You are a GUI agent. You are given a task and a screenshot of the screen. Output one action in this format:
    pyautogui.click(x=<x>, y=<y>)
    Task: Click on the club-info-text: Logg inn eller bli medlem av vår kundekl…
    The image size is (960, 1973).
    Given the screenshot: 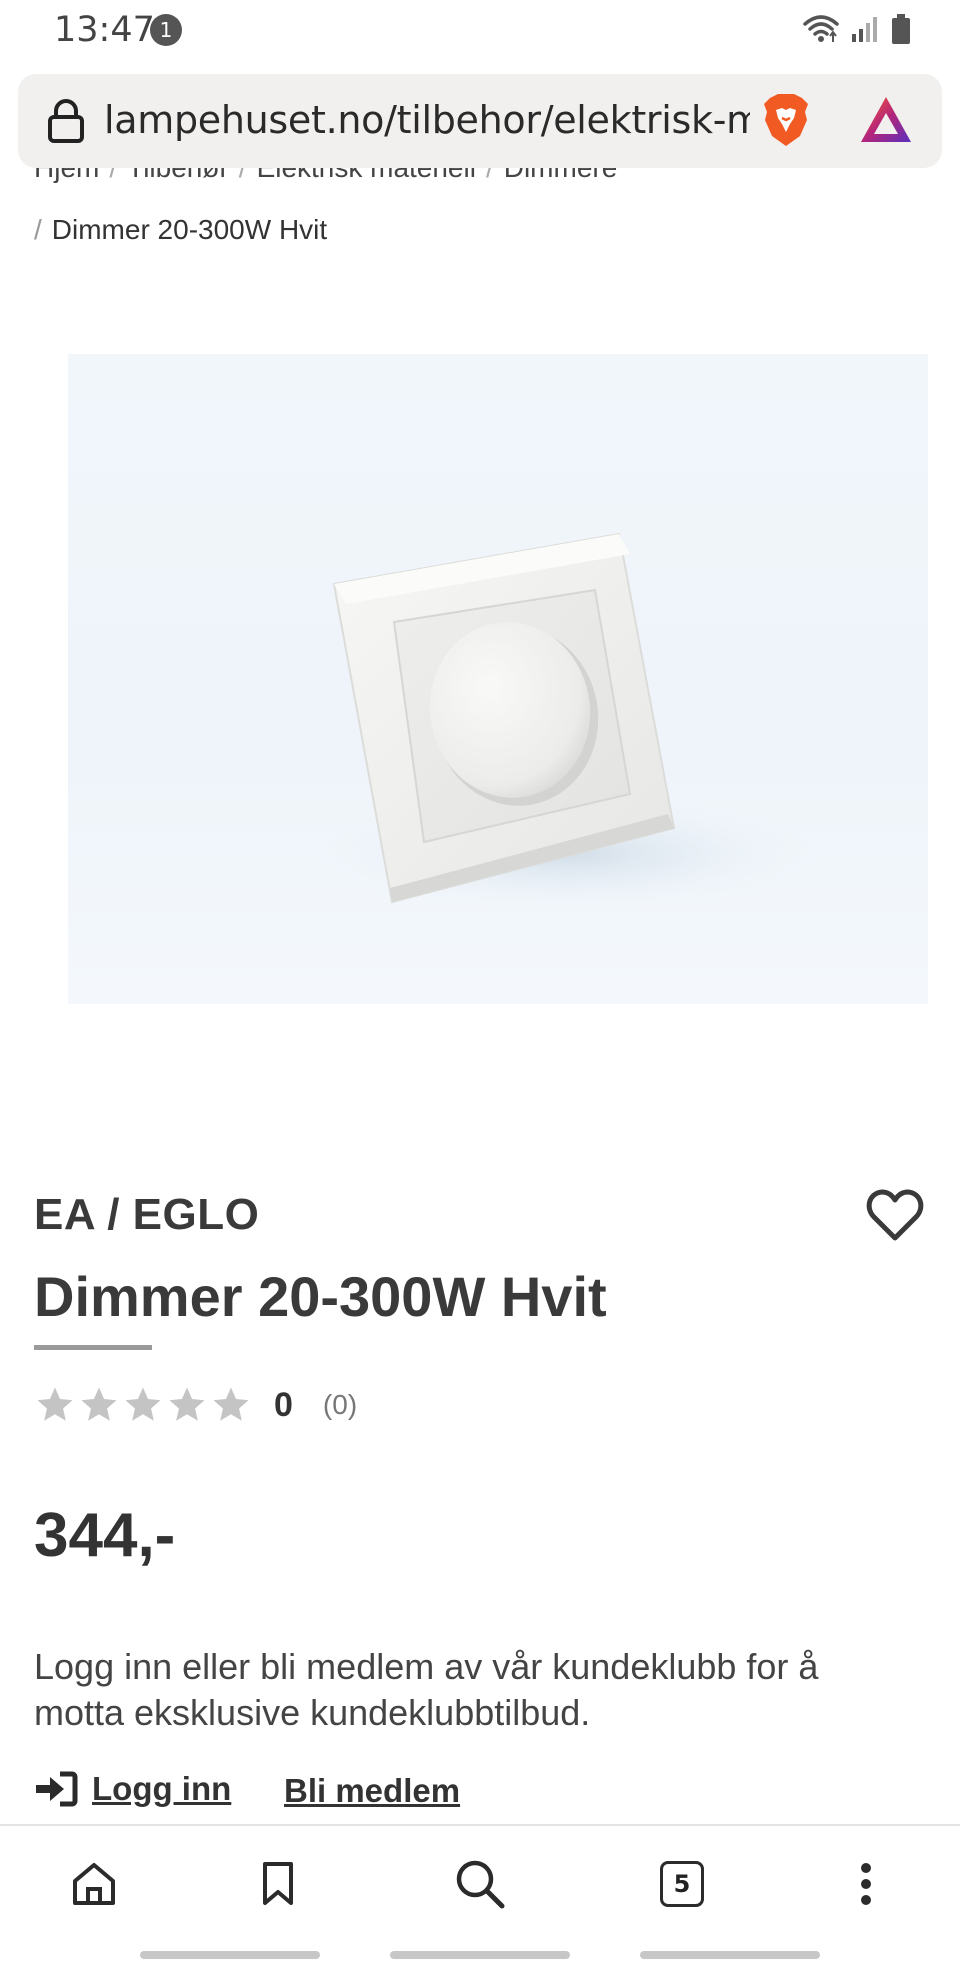 What is the action you would take?
    pyautogui.click(x=426, y=1689)
    